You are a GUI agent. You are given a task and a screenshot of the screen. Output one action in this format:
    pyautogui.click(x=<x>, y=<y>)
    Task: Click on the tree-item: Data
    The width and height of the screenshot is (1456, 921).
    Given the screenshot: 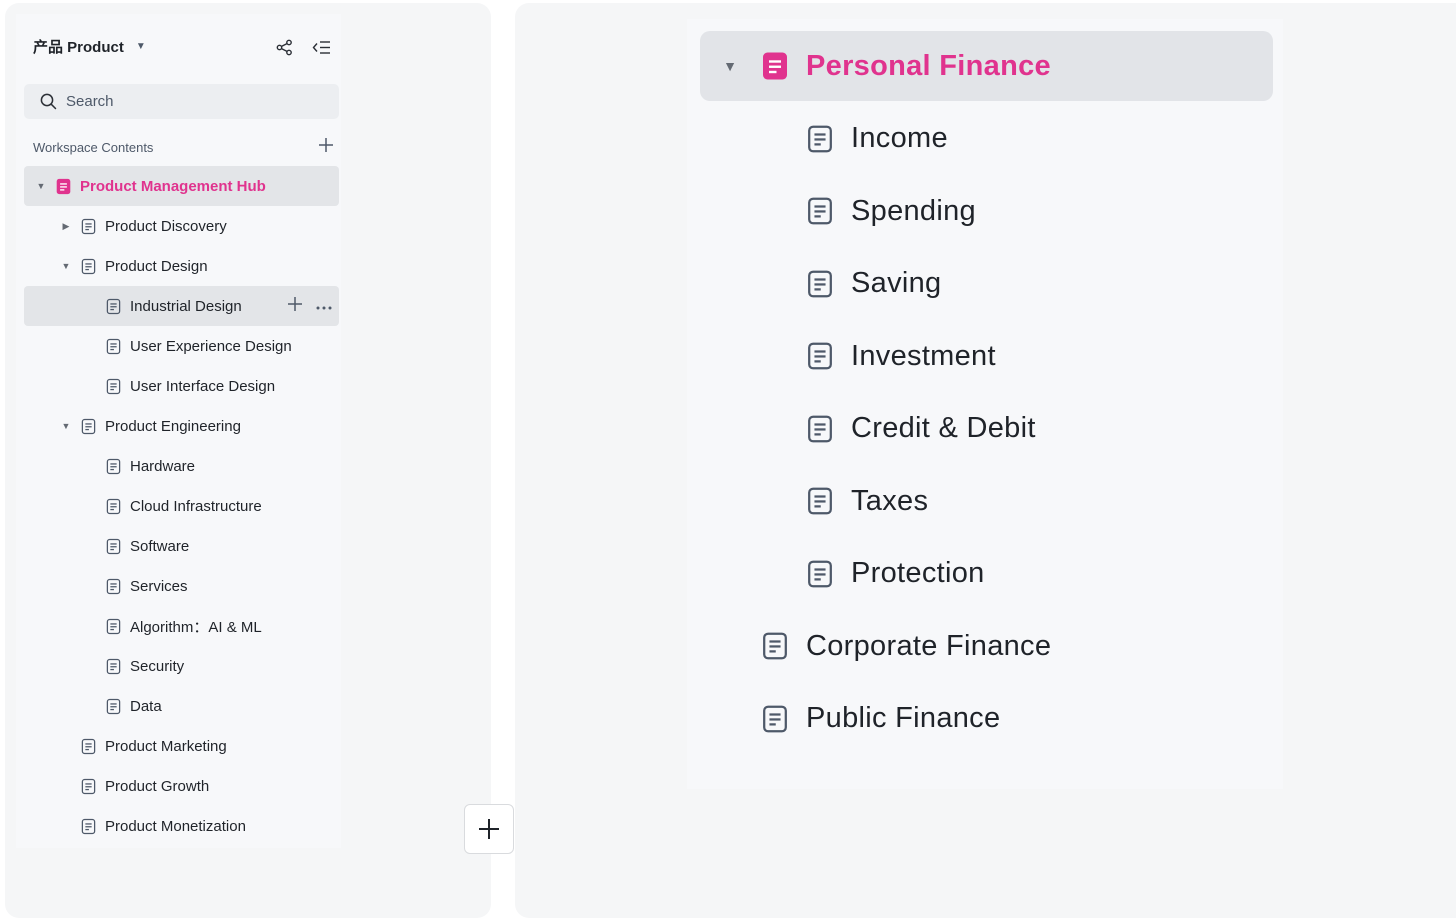 What is the action you would take?
    pyautogui.click(x=181, y=706)
    